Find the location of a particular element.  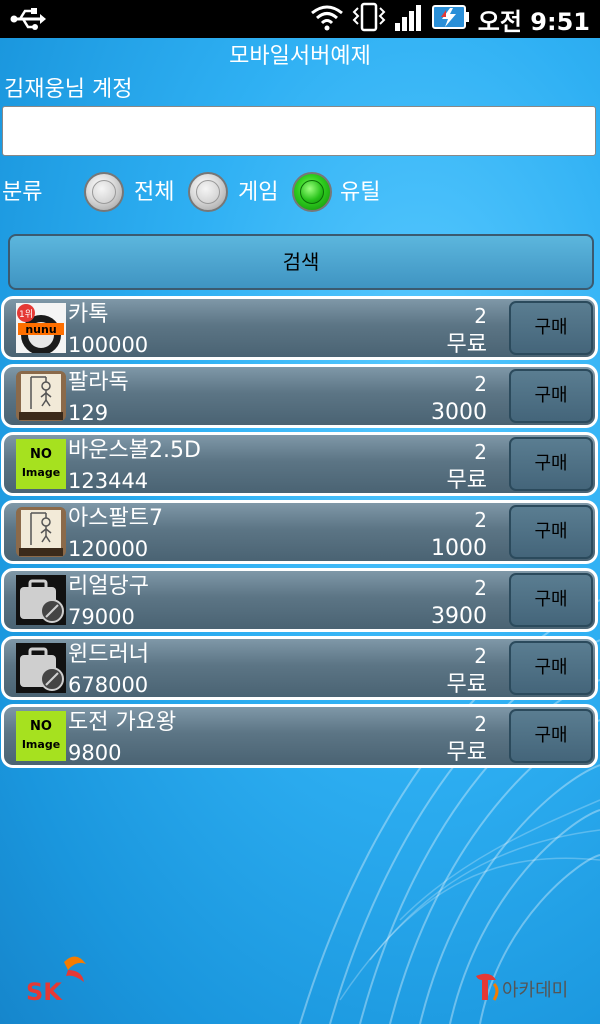

item-count: 100000 is located at coordinates (108, 345).